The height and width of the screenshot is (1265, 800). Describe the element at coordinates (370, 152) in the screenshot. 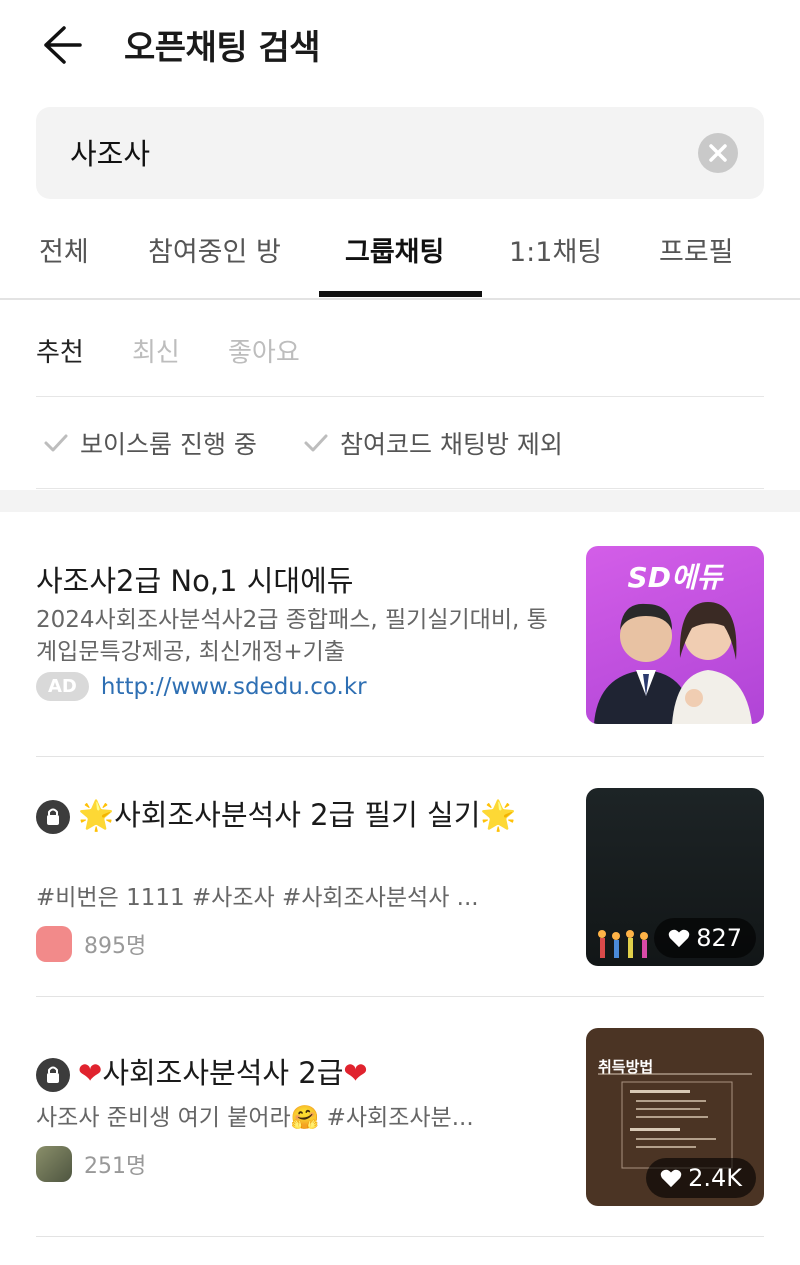

I see `search-input` at that location.